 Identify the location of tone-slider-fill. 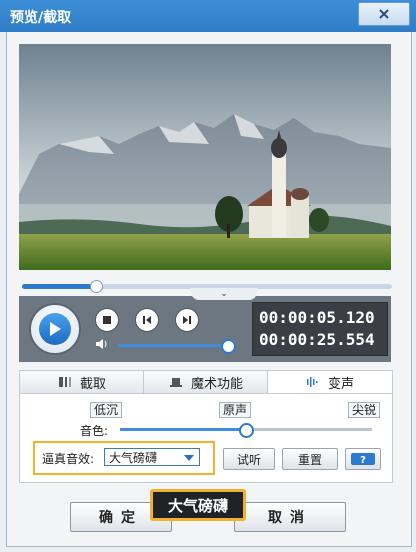
(183, 429).